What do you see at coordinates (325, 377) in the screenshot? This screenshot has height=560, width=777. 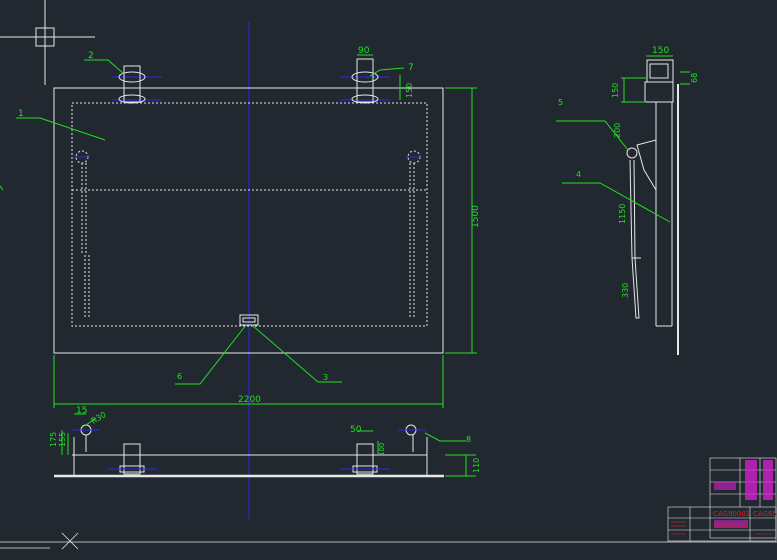 I see `callout-3: 3` at bounding box center [325, 377].